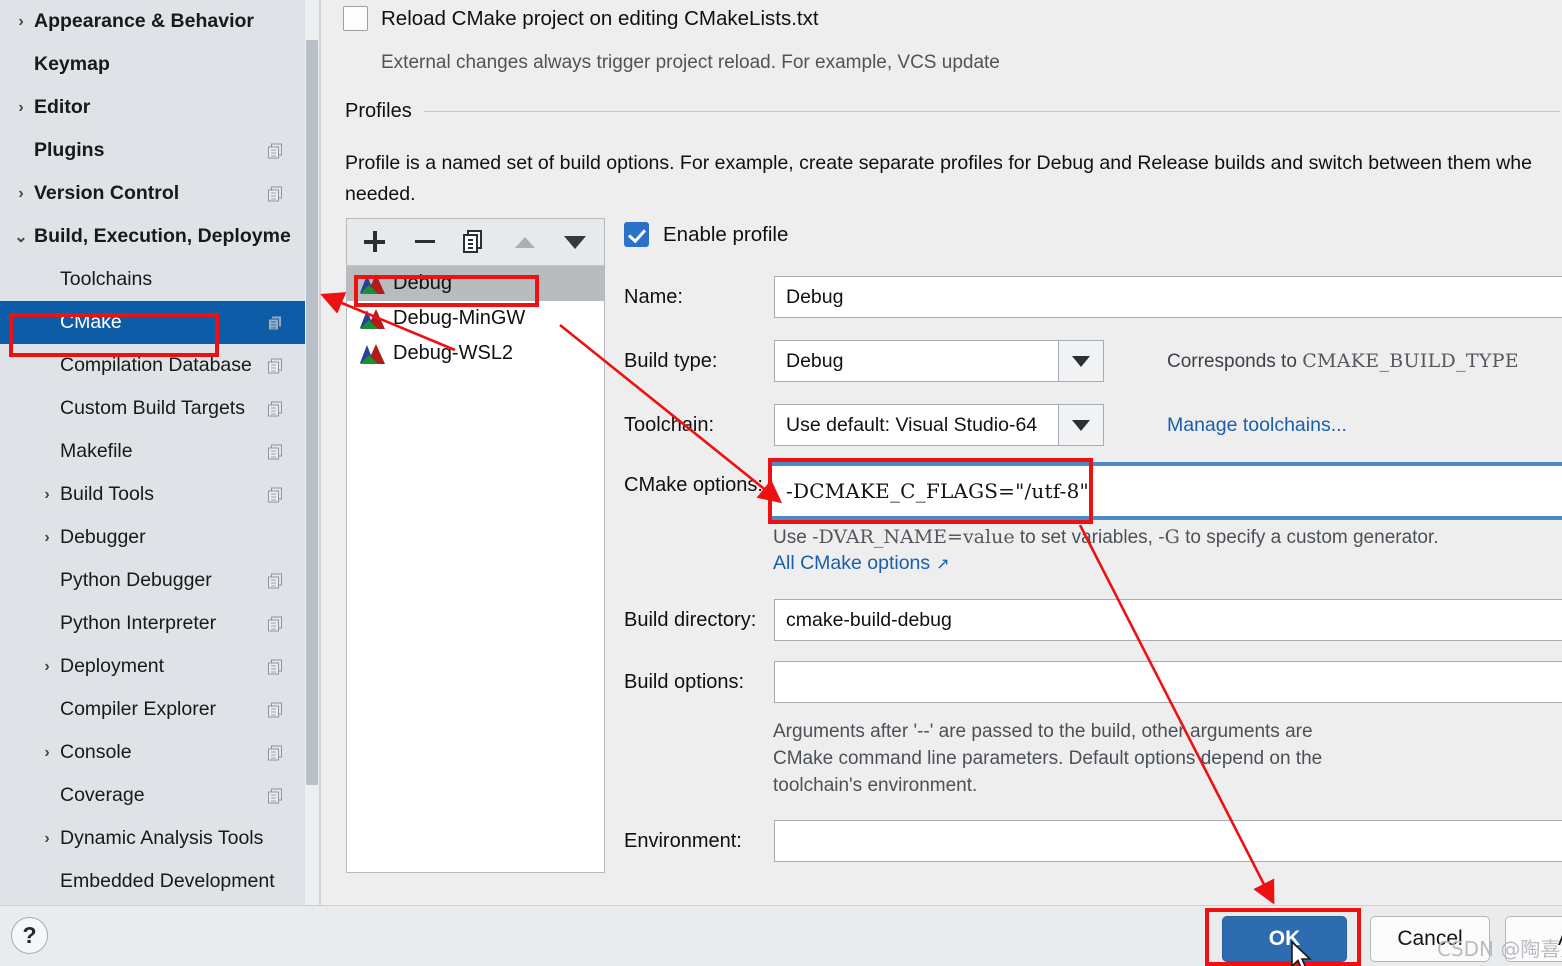 The height and width of the screenshot is (966, 1562). What do you see at coordinates (939, 425) in the screenshot?
I see `toolchain-select: Use default: Visual Studio-64` at bounding box center [939, 425].